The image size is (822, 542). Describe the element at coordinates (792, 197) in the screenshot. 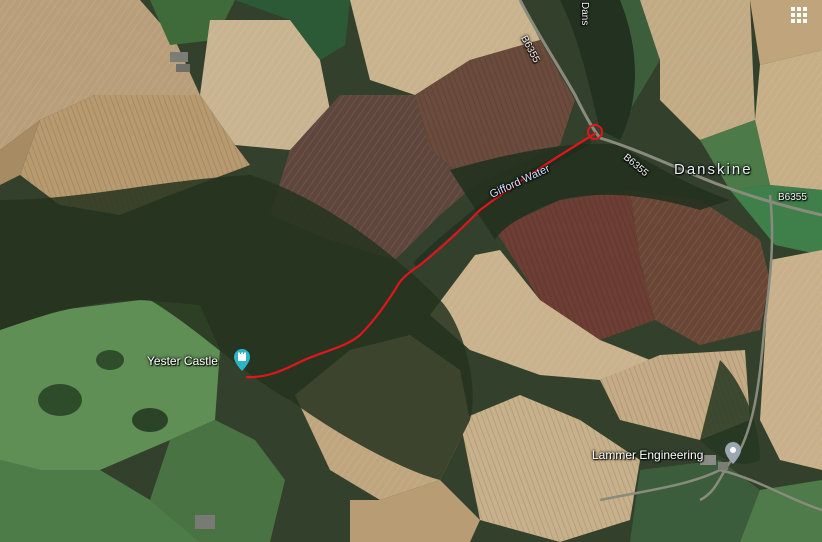

I see `road-label-east: B6355` at that location.